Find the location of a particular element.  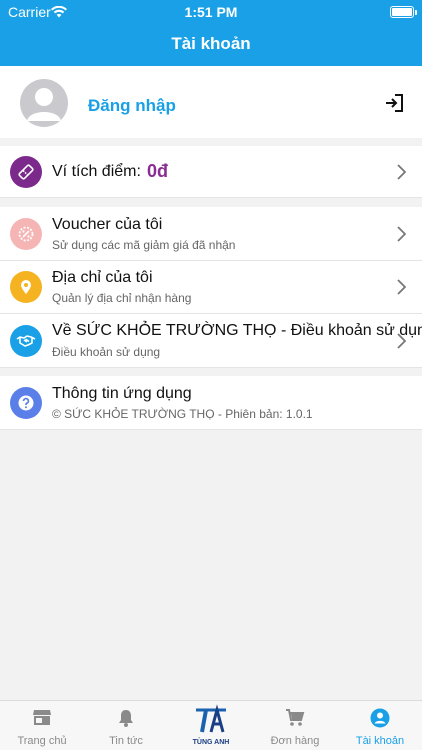

app-info-subtitle: © SỨC KHỎE TRƯỜNG THỌ - Phiên bản: 1.0.1 is located at coordinates (182, 414).